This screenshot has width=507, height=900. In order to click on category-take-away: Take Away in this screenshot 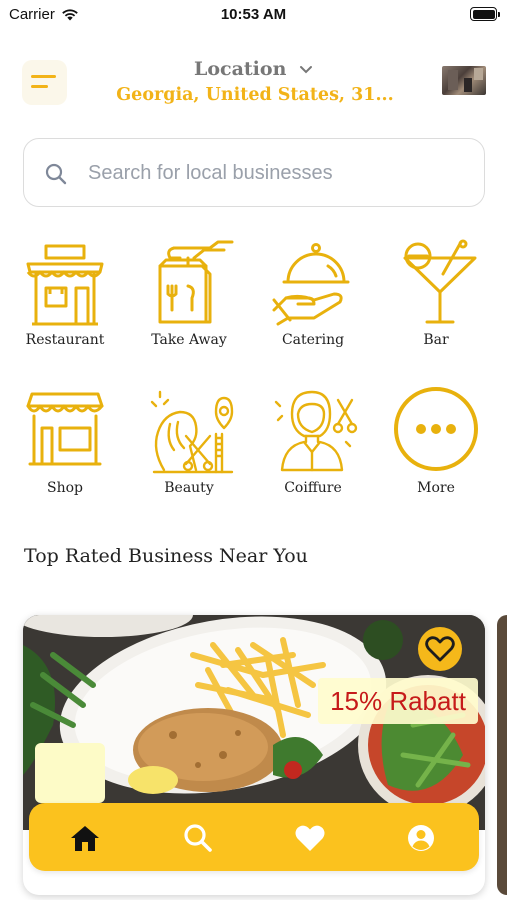, I will do `click(189, 292)`.